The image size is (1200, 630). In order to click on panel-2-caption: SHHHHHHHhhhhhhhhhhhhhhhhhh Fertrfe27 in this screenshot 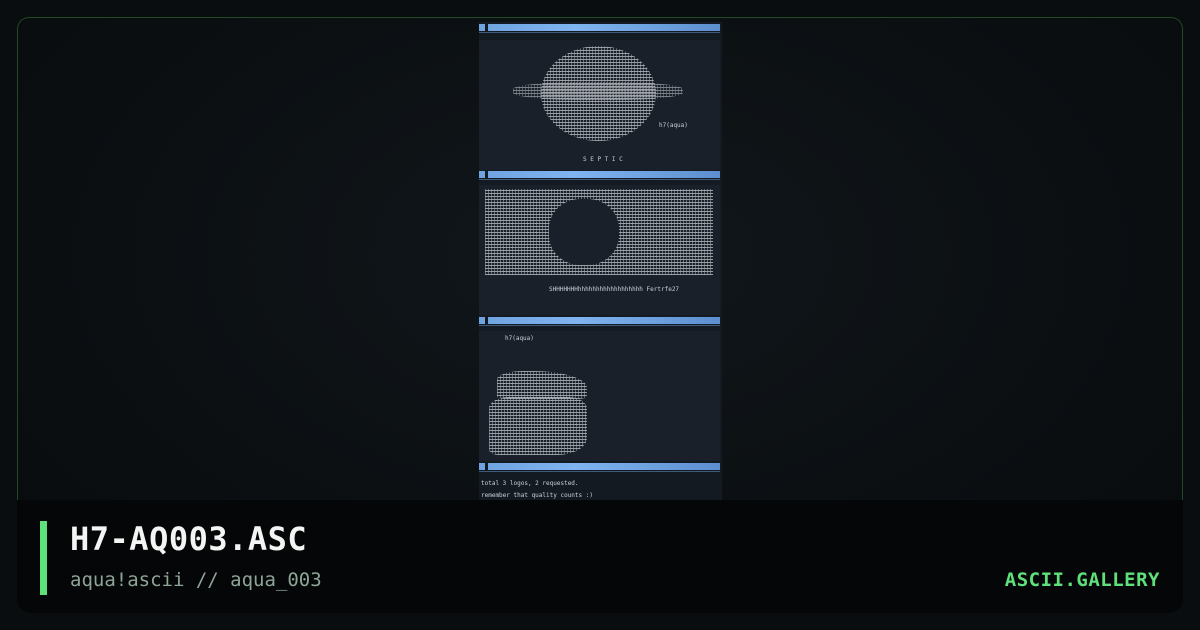, I will do `click(614, 289)`.